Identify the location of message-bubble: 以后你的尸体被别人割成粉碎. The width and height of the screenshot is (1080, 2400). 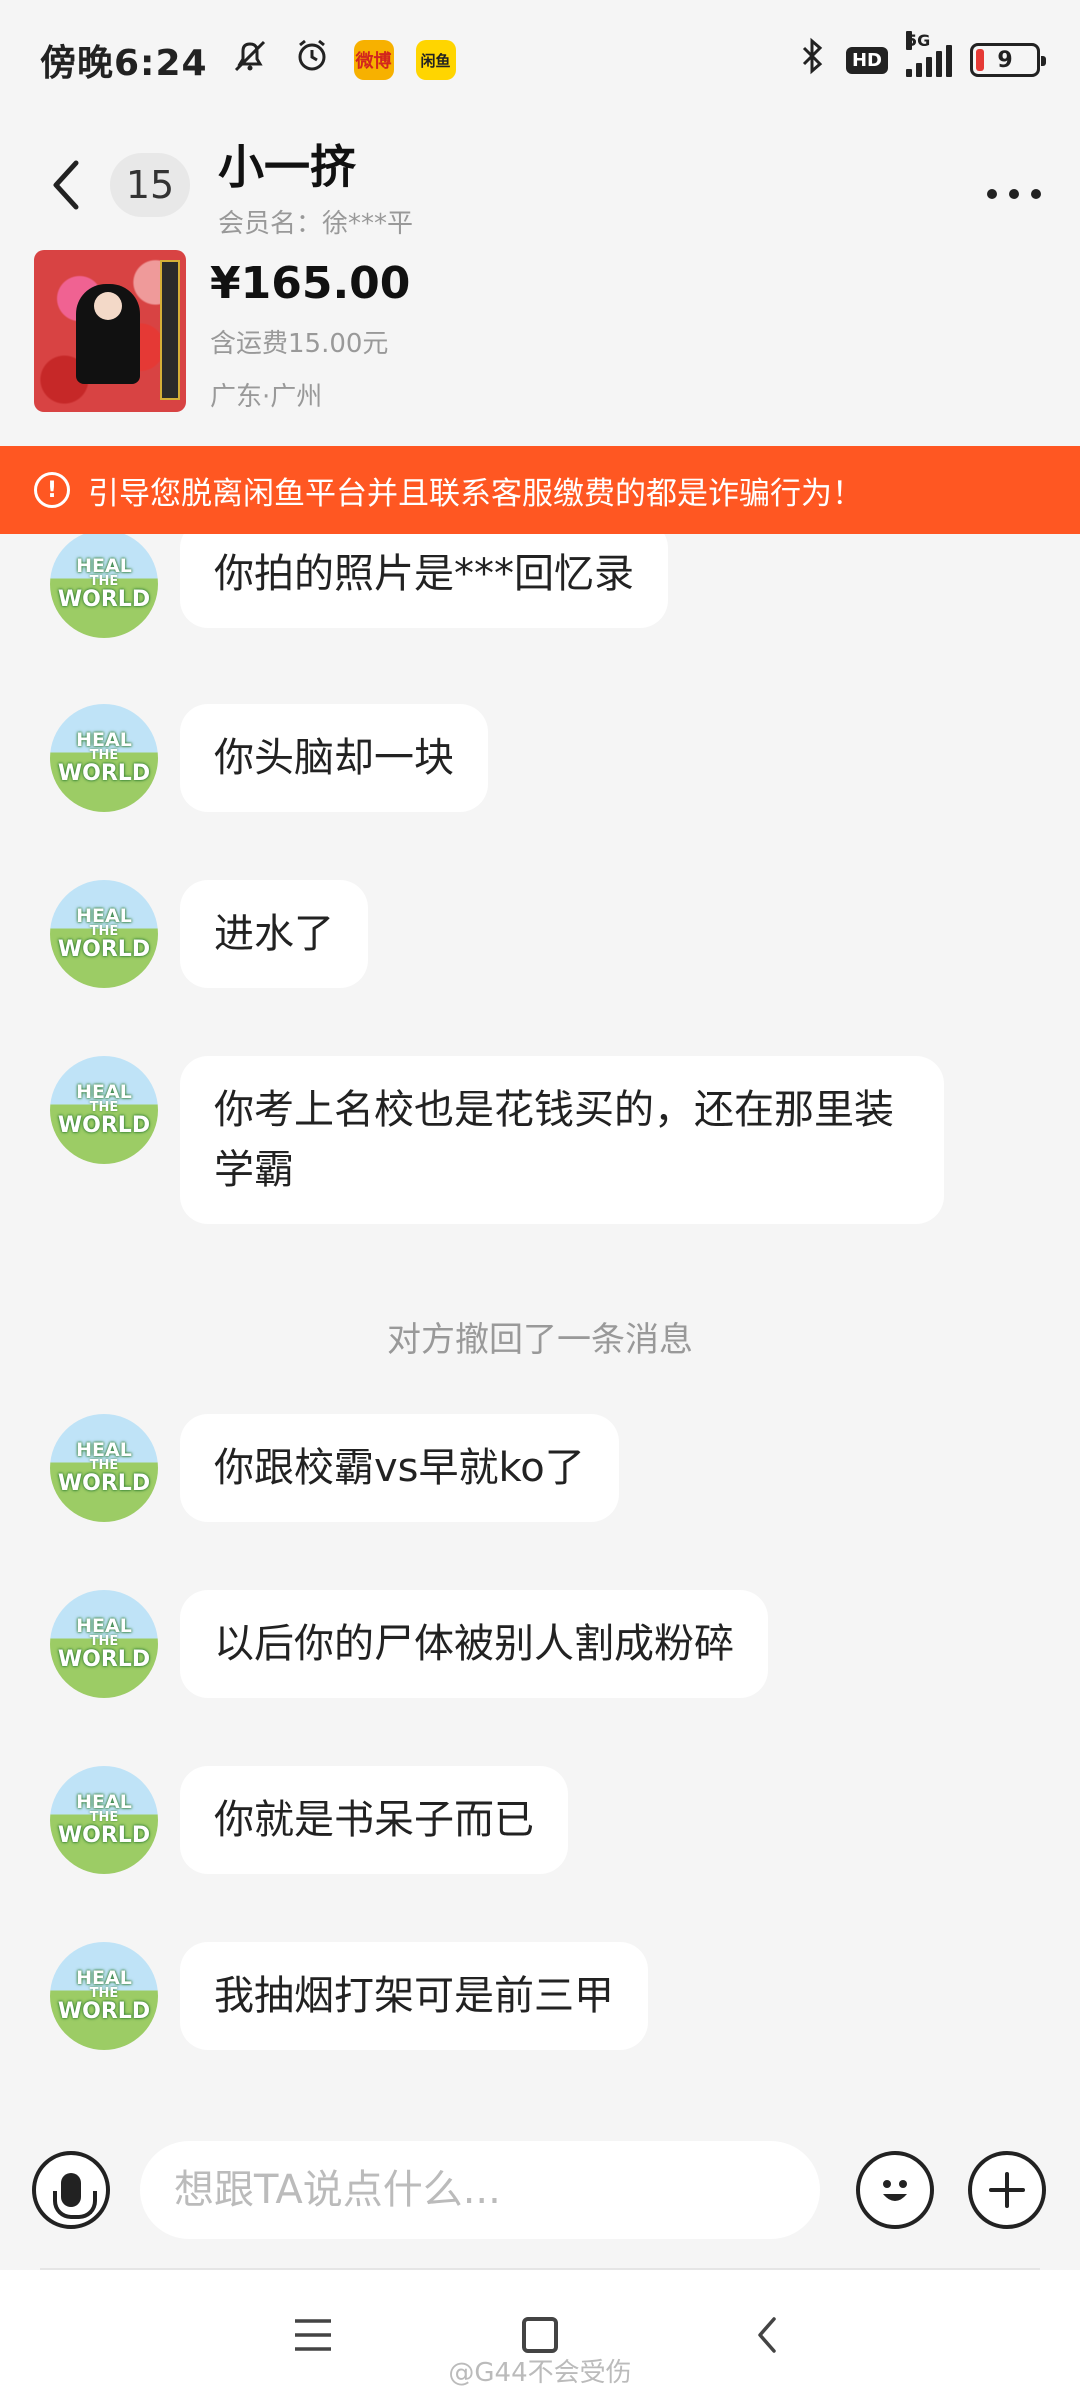
(474, 1644).